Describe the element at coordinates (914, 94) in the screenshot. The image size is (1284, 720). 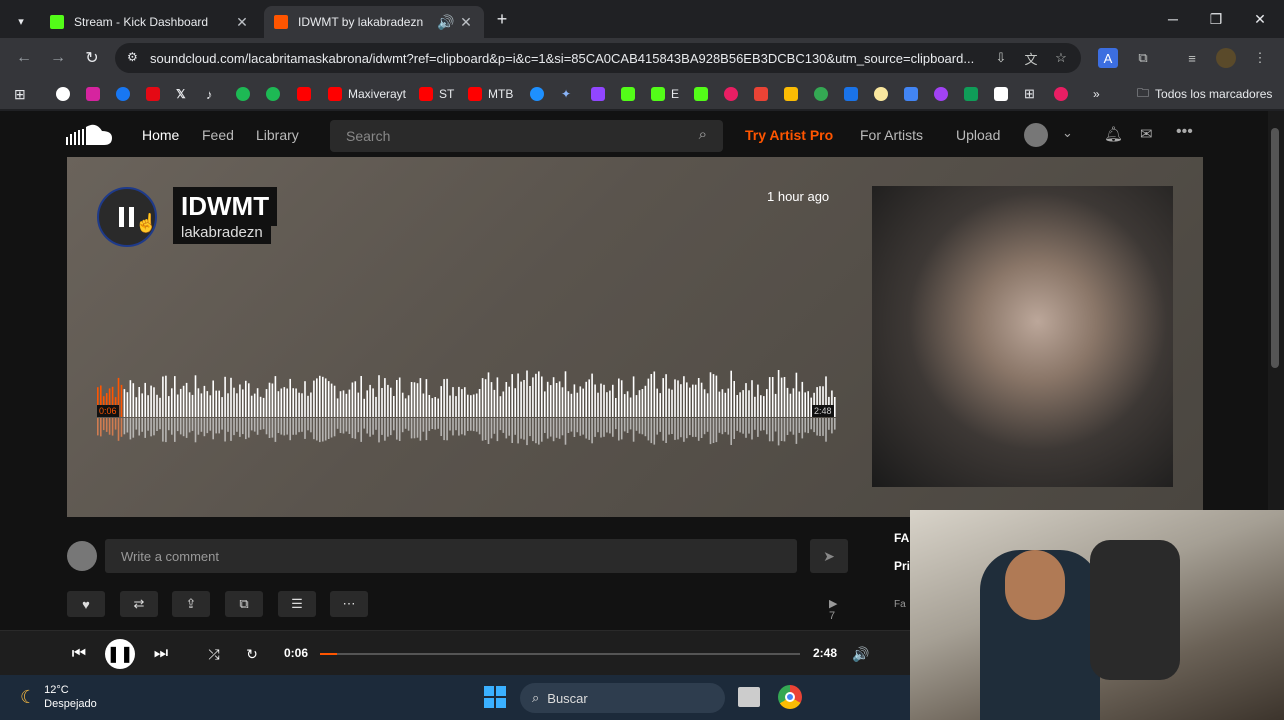
I see `translate-bookmark-icon` at that location.